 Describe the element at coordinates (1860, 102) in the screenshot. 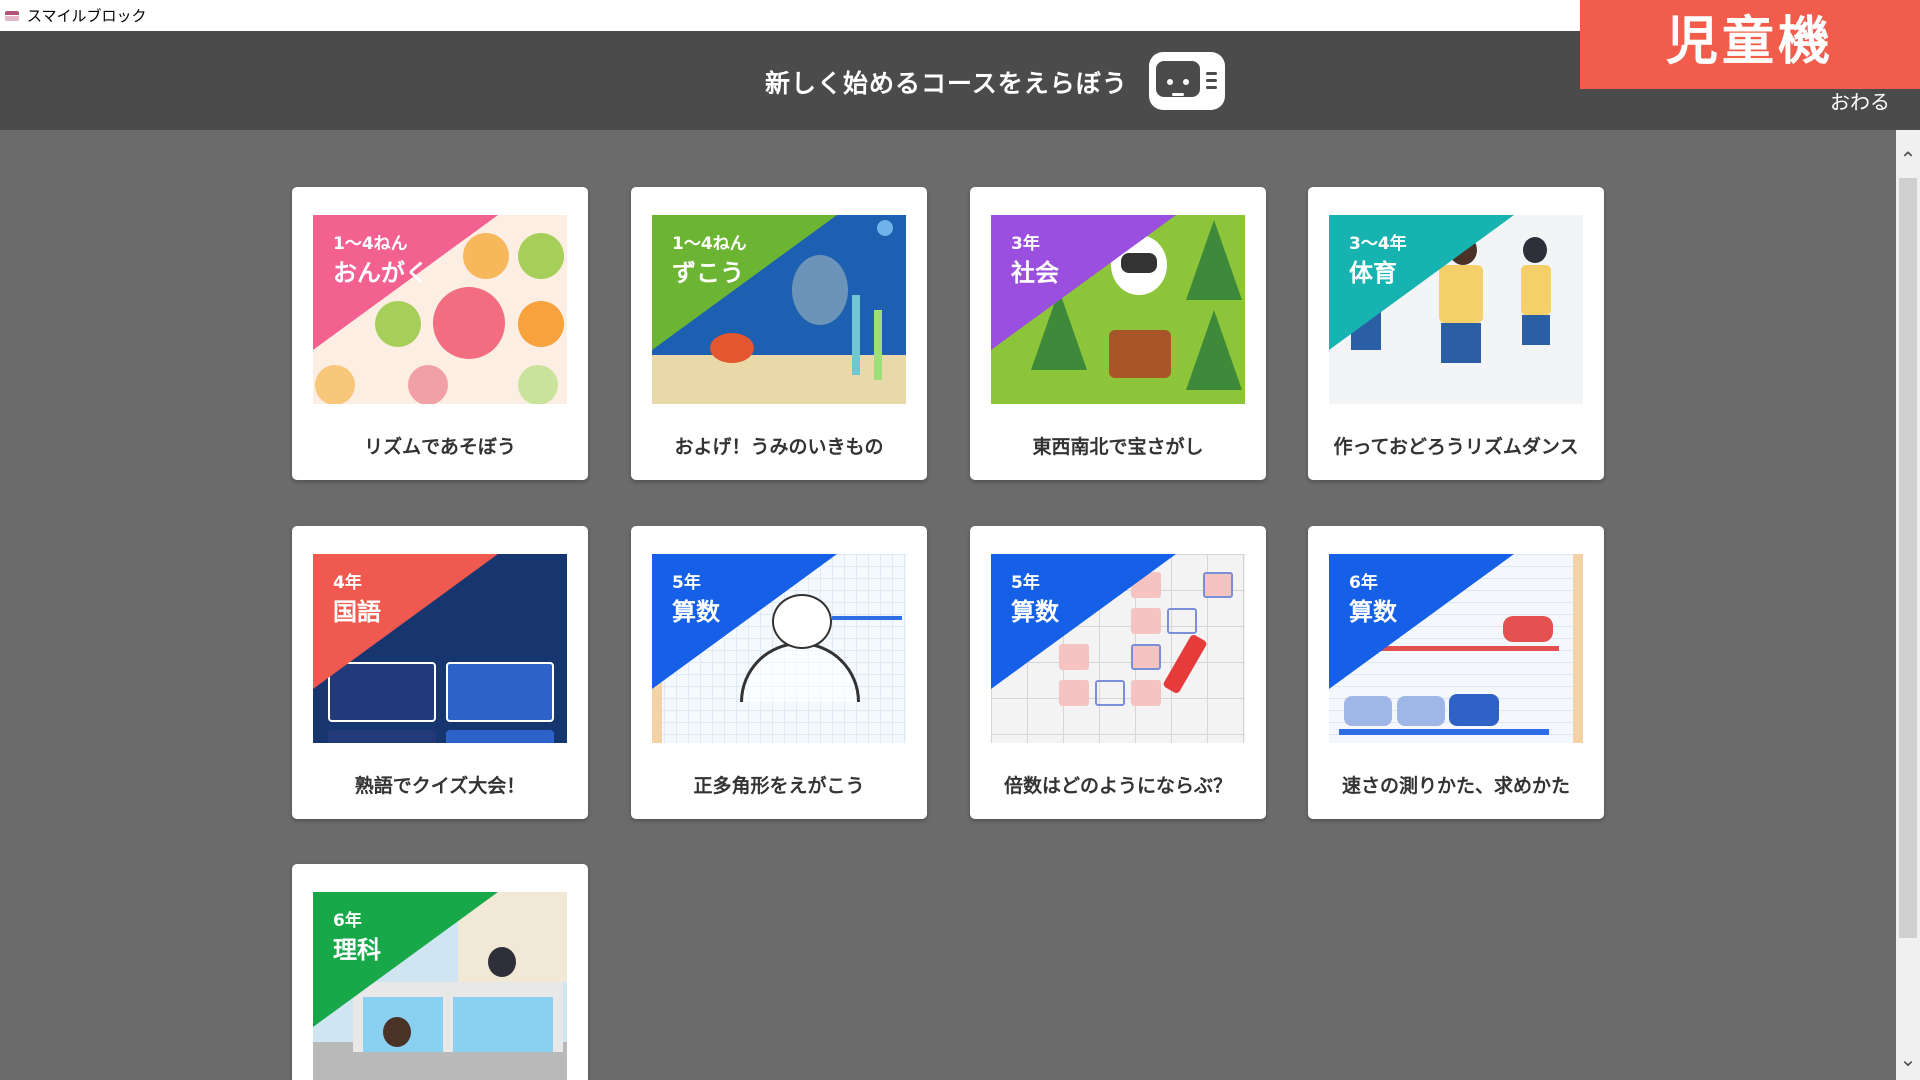

I see `quit-label: おわる` at that location.